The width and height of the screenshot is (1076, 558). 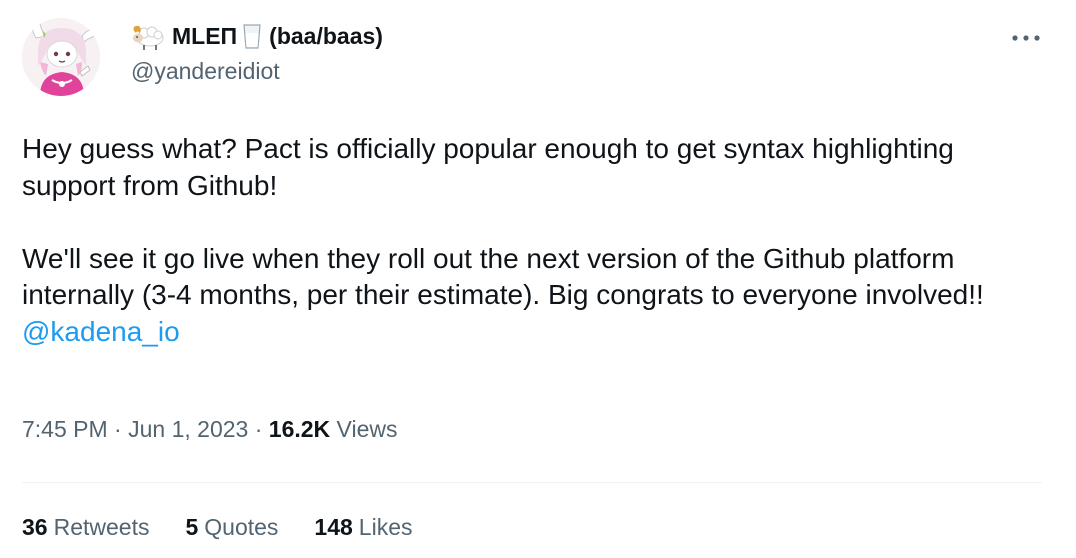 What do you see at coordinates (188, 429) in the screenshot?
I see `tweet-date: Jun 1, 2023` at bounding box center [188, 429].